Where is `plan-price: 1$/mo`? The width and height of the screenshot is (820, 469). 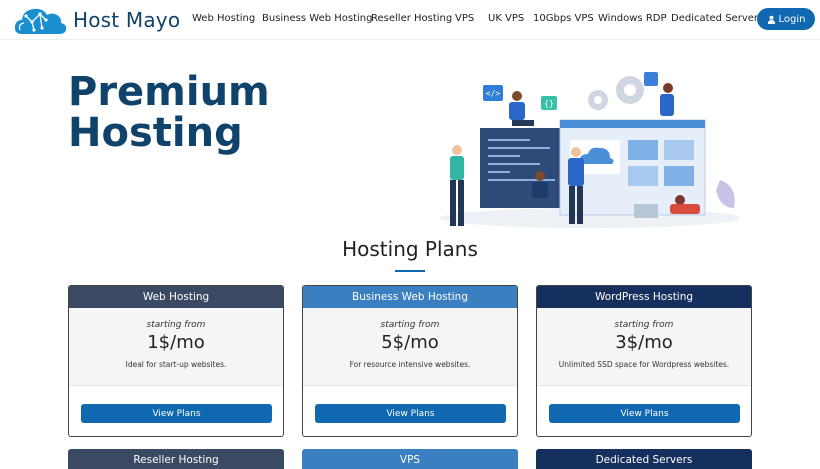 plan-price: 1$/mo is located at coordinates (176, 342).